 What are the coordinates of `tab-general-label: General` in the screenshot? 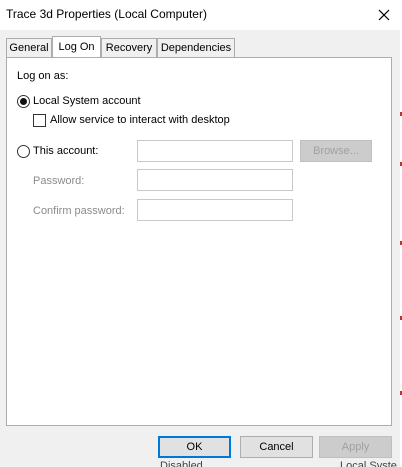 It's located at (29, 48).